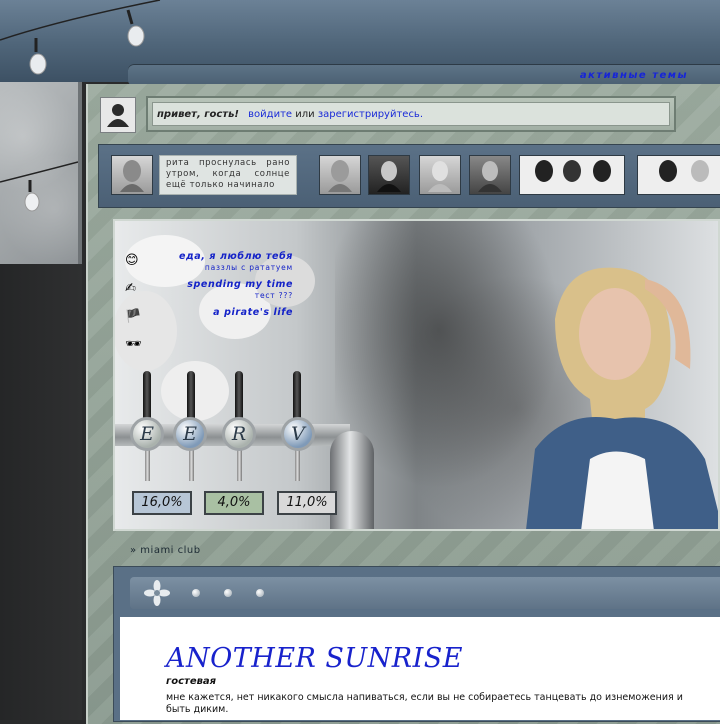 Image resolution: width=720 pixels, height=724 pixels. I want to click on topic-item: ✍ spending my time тест ???, so click(209, 291).